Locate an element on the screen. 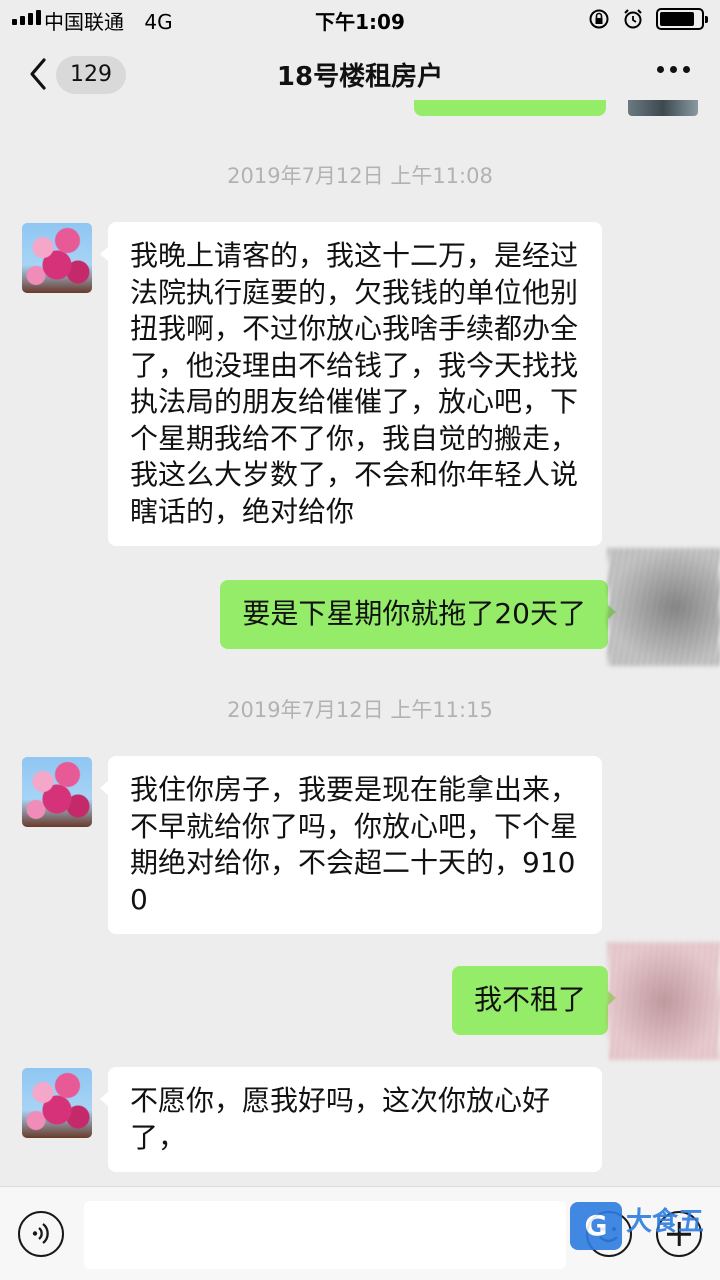 This screenshot has width=720, height=1280. watermark: G 大食五 is located at coordinates (637, 1226).